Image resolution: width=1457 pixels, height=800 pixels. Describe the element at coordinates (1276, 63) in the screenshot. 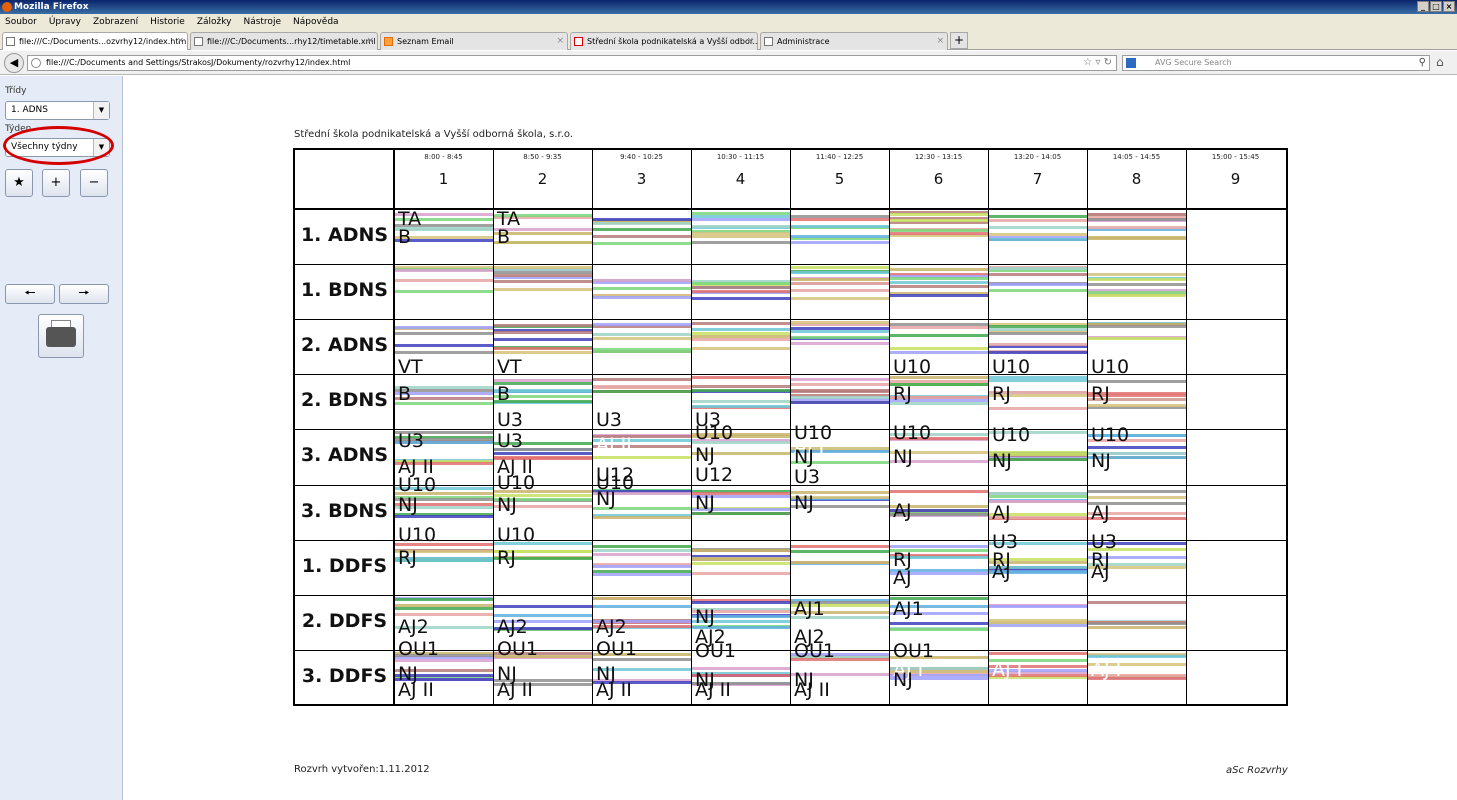

I see `search-input: AVG Secure Search ⚲` at that location.